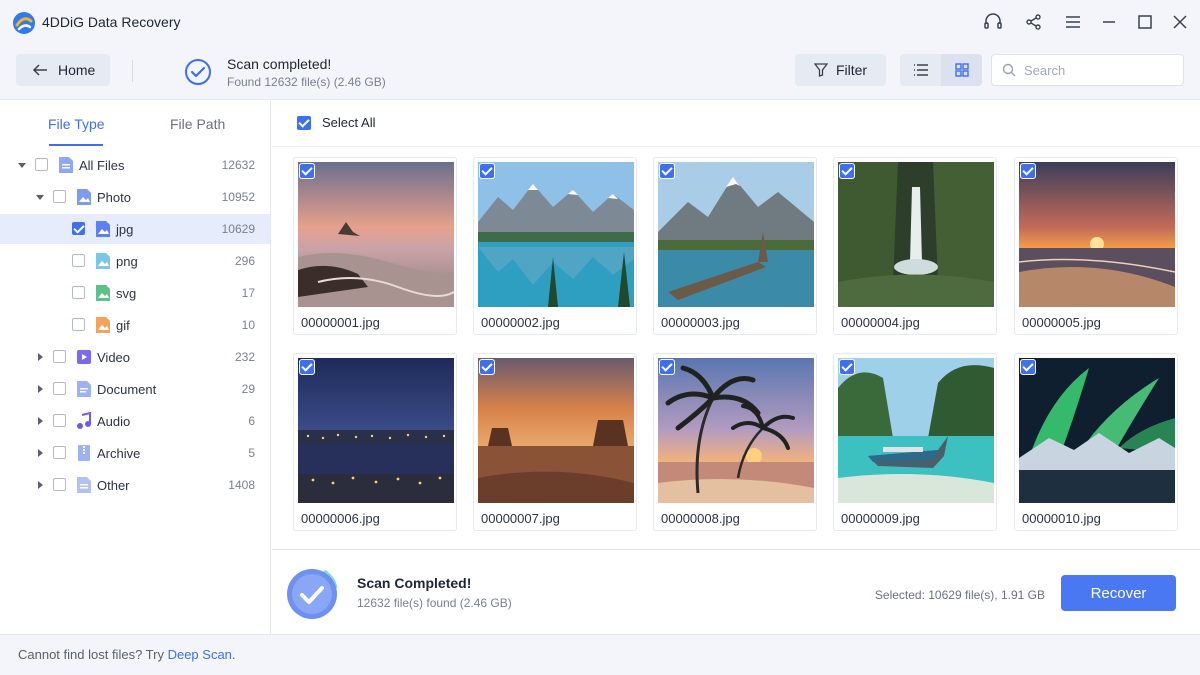 This screenshot has height=675, width=1200. Describe the element at coordinates (135, 357) in the screenshot. I see `tree-item-video: Video 232` at that location.